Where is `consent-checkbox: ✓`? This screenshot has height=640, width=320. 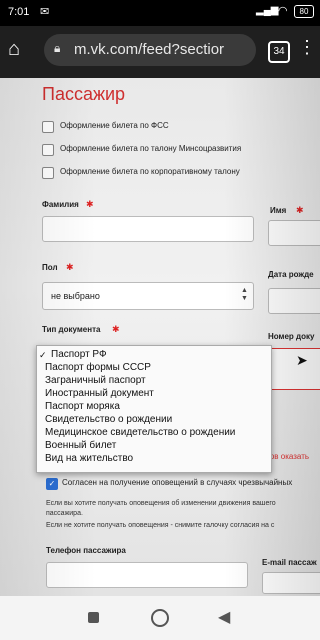
consent-checkbox: ✓ is located at coordinates (52, 484).